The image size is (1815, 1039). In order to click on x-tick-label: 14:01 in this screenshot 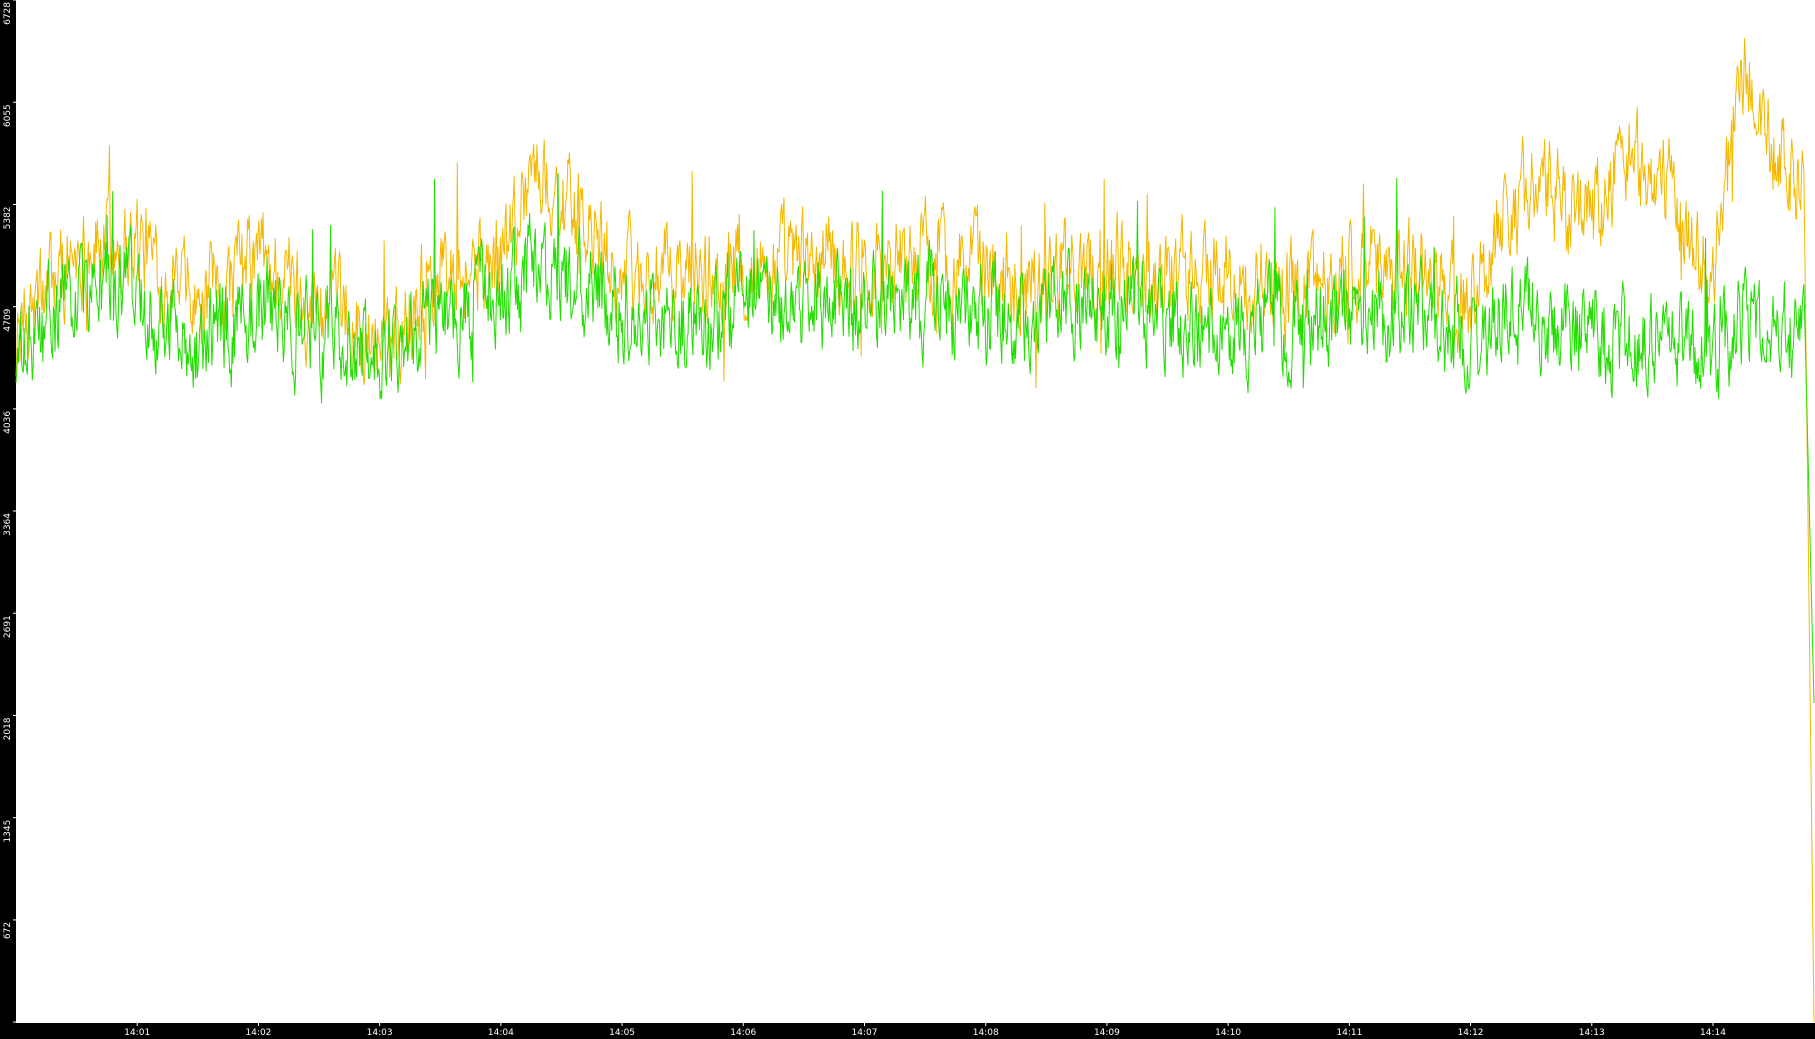, I will do `click(137, 1033)`.